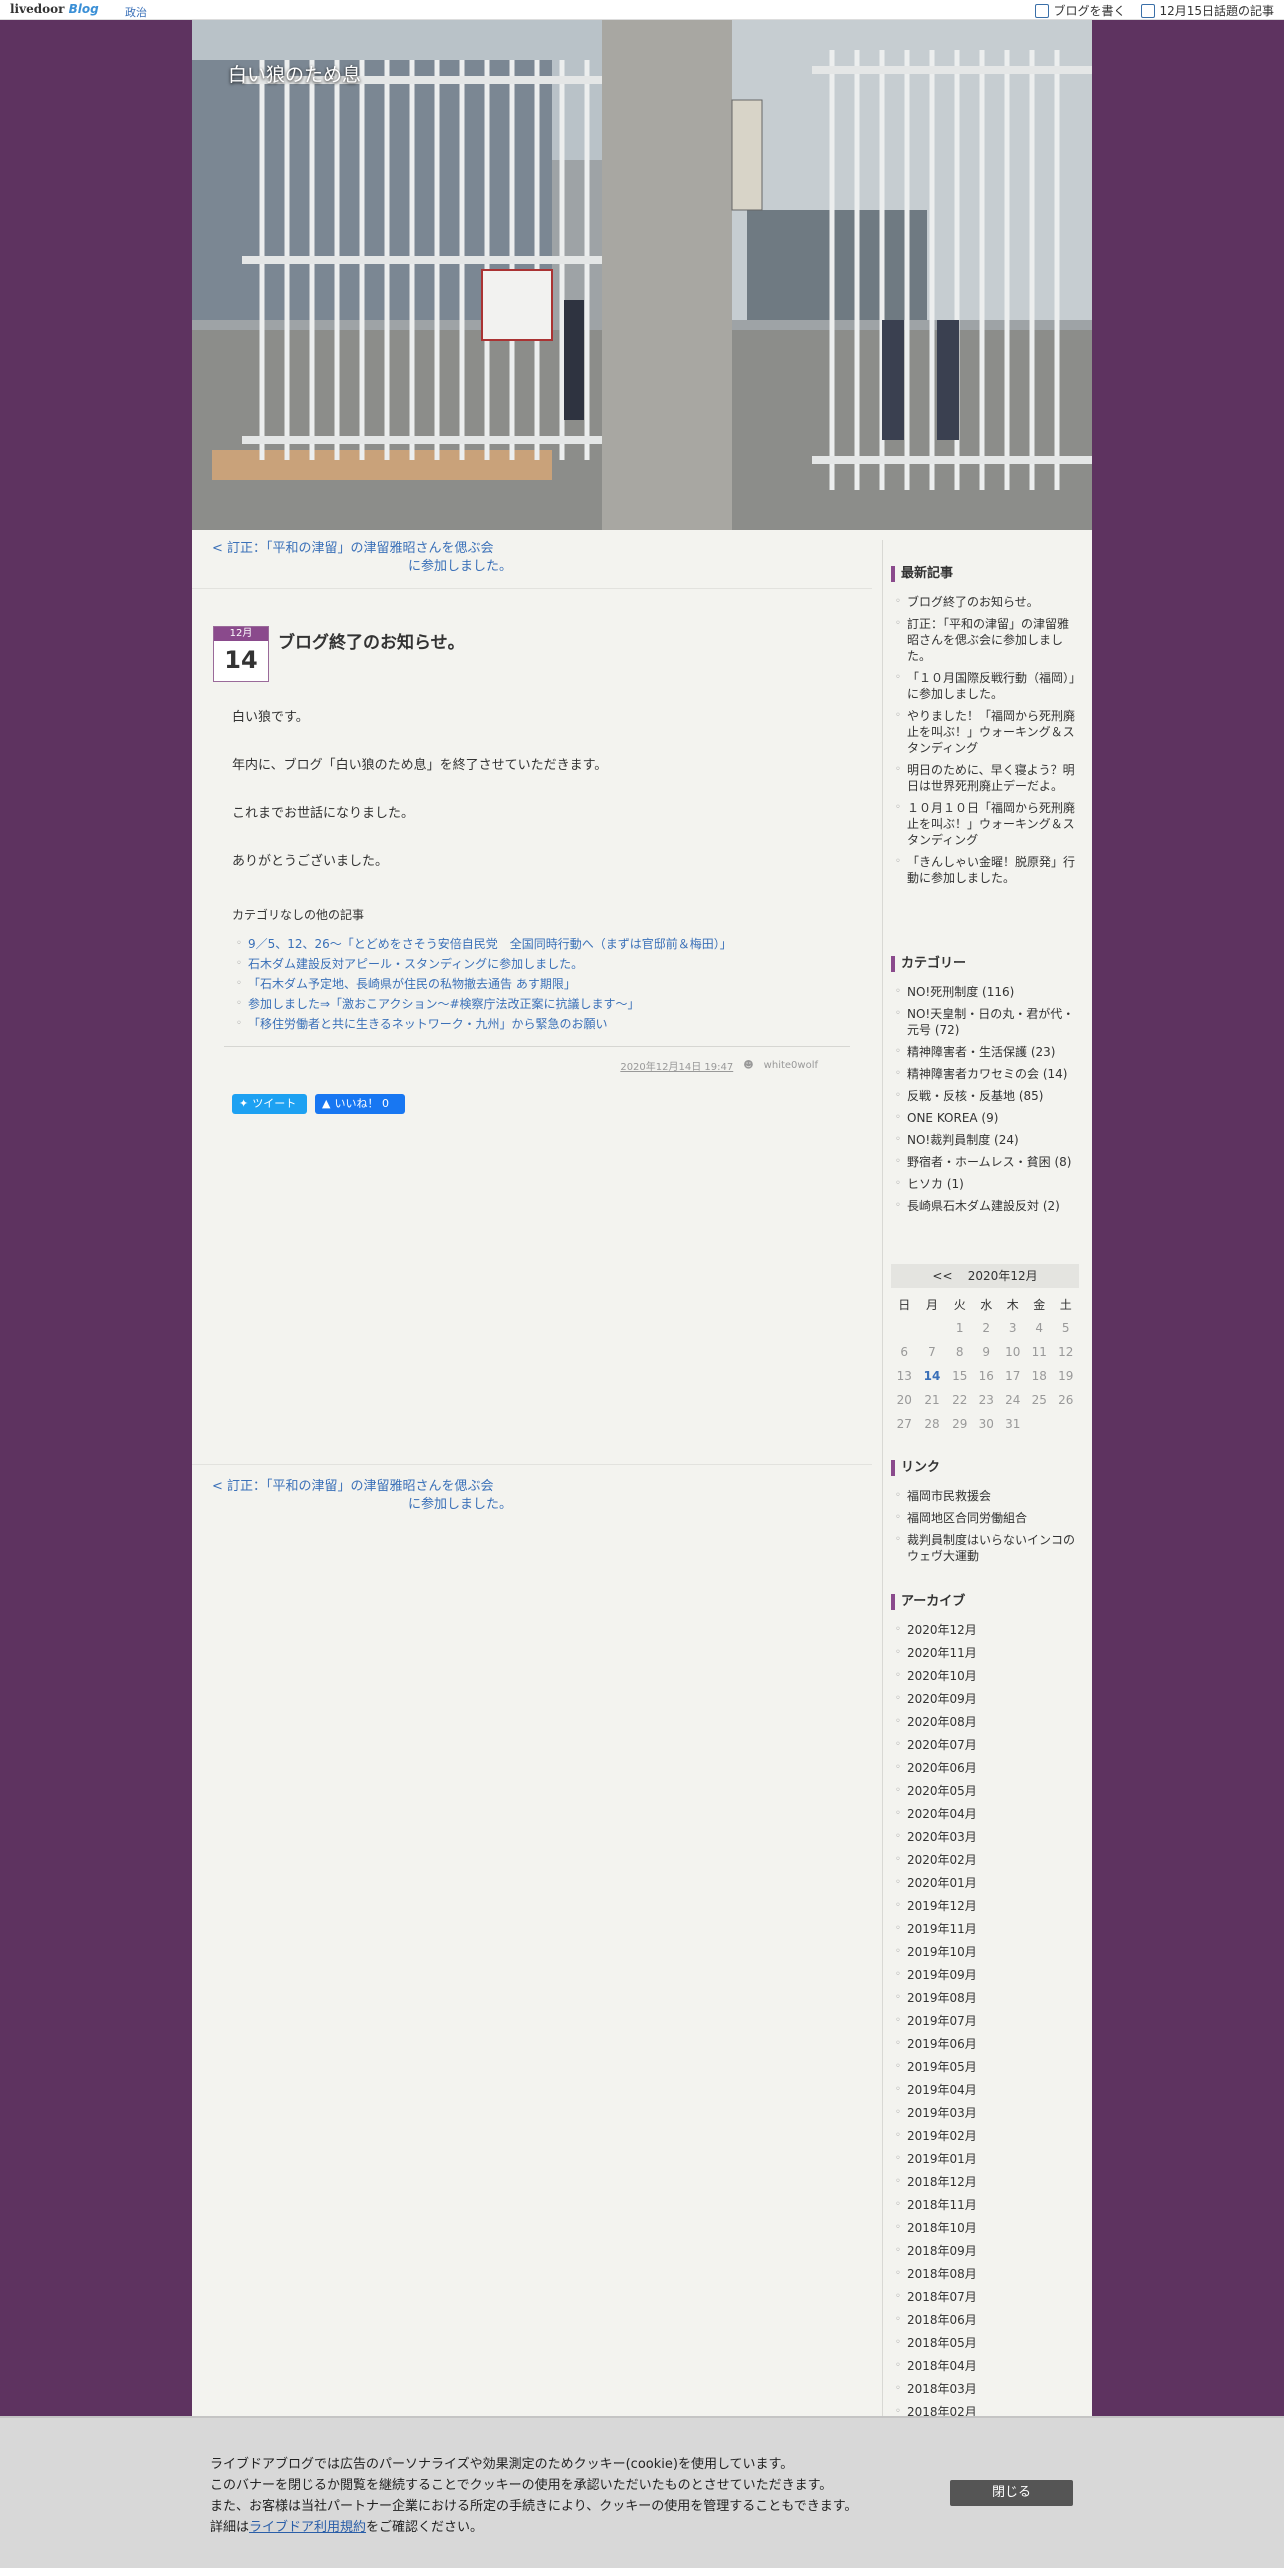 The height and width of the screenshot is (2568, 1284). I want to click on archive-item: 2019年05月, so click(985, 2067).